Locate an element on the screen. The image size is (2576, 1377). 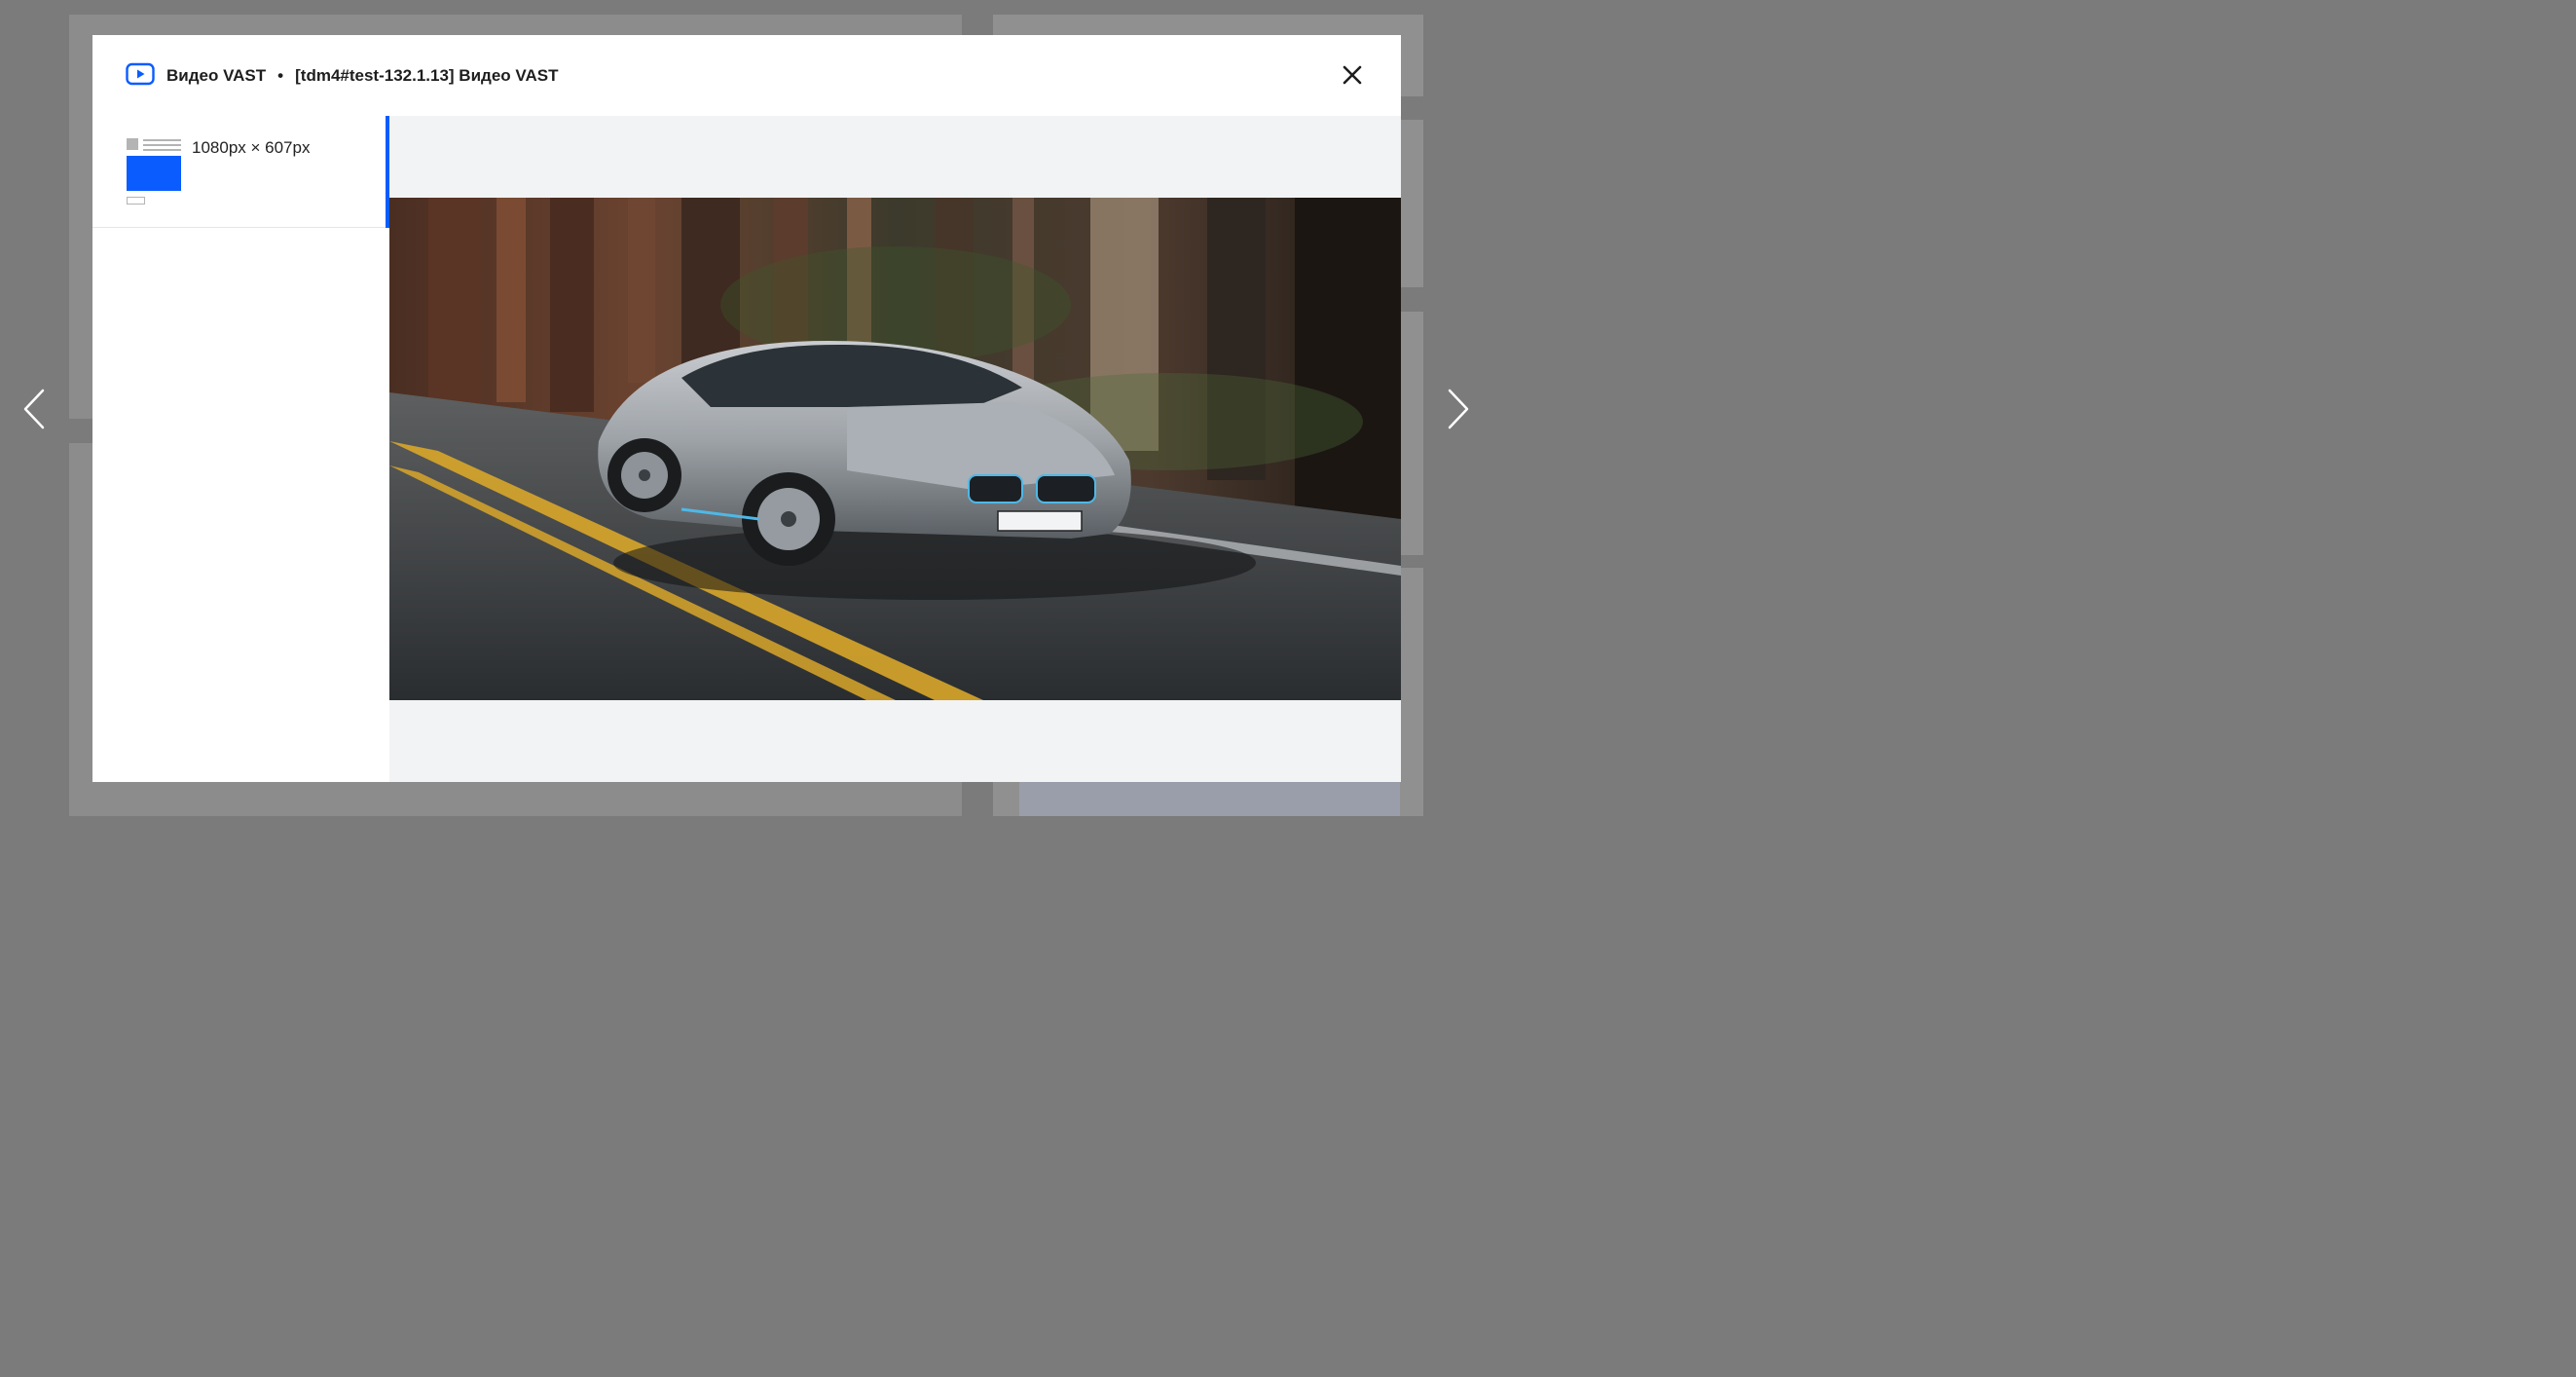
background-panel is located at coordinates (1209, 799).